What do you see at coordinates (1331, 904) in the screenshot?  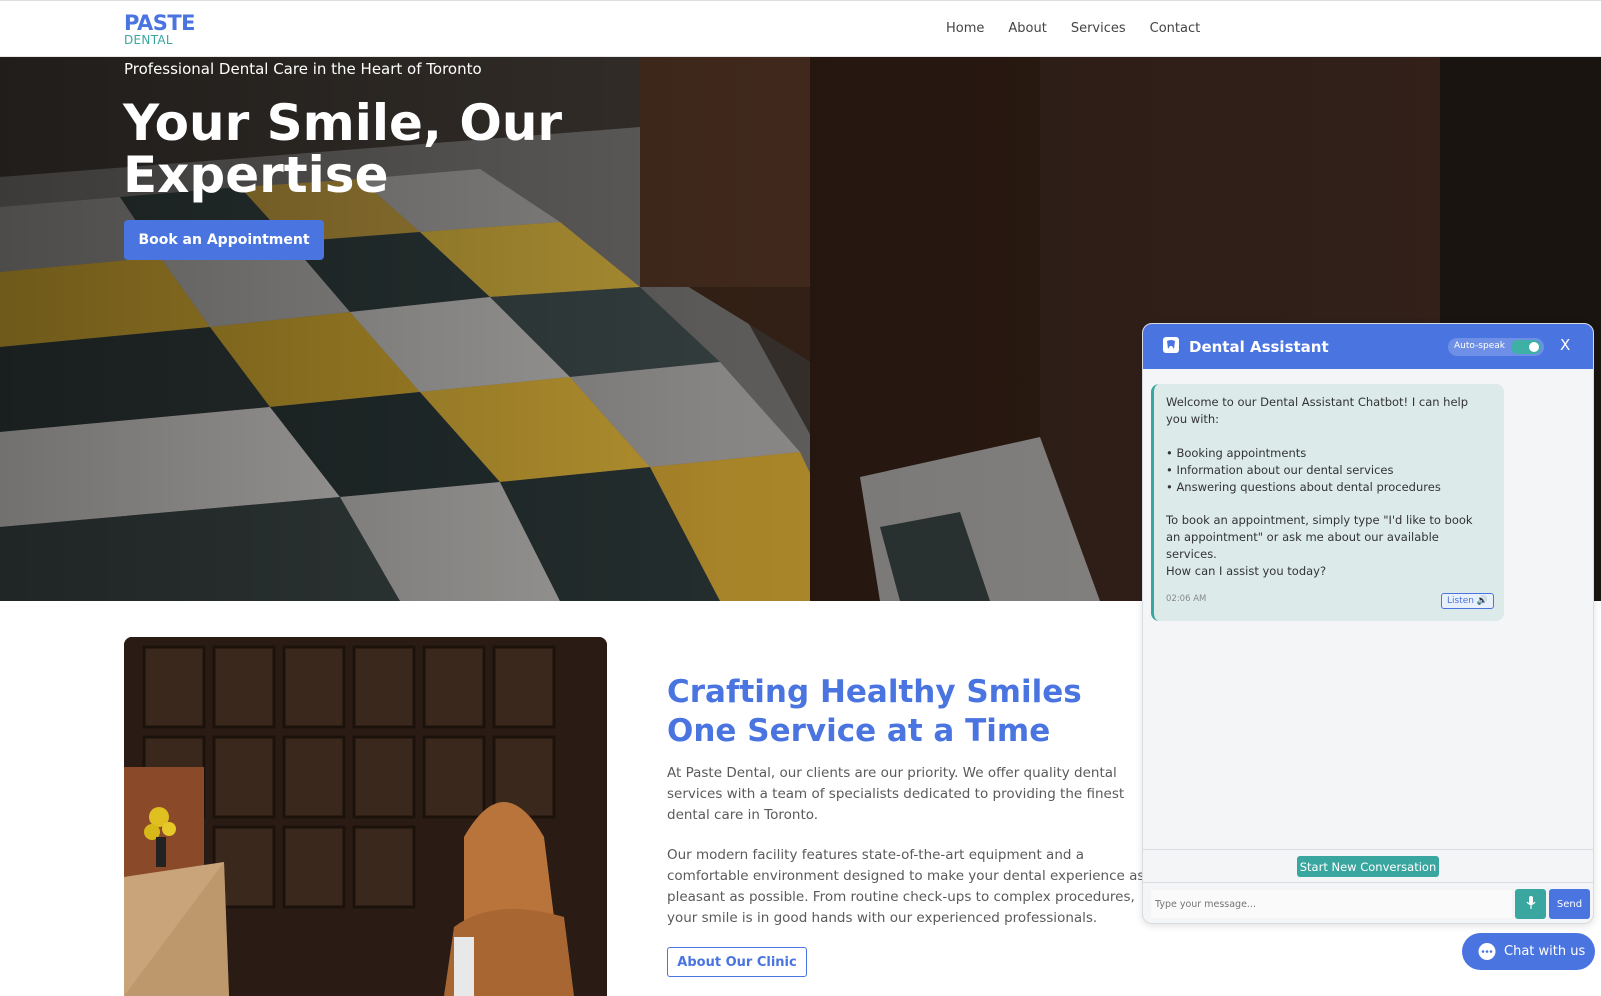 I see `chat-message-input` at bounding box center [1331, 904].